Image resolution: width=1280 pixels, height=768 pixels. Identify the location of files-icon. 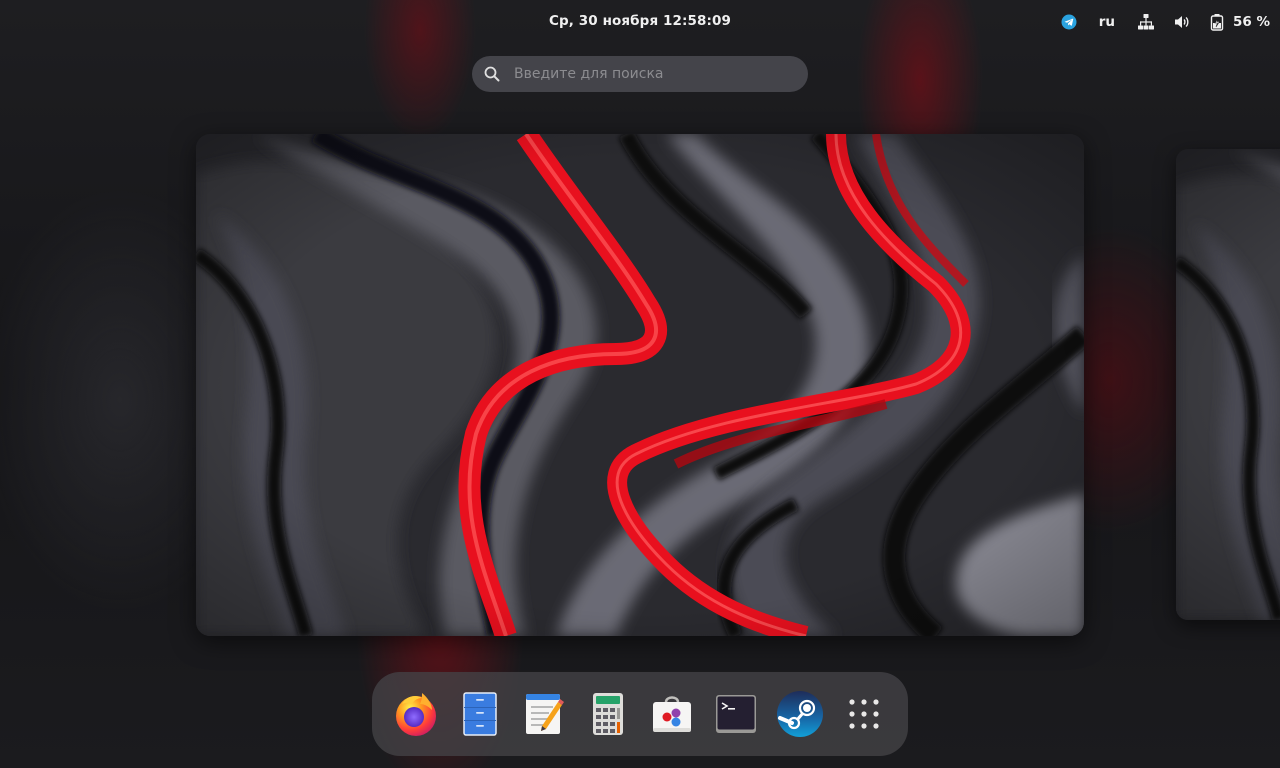
(480, 714).